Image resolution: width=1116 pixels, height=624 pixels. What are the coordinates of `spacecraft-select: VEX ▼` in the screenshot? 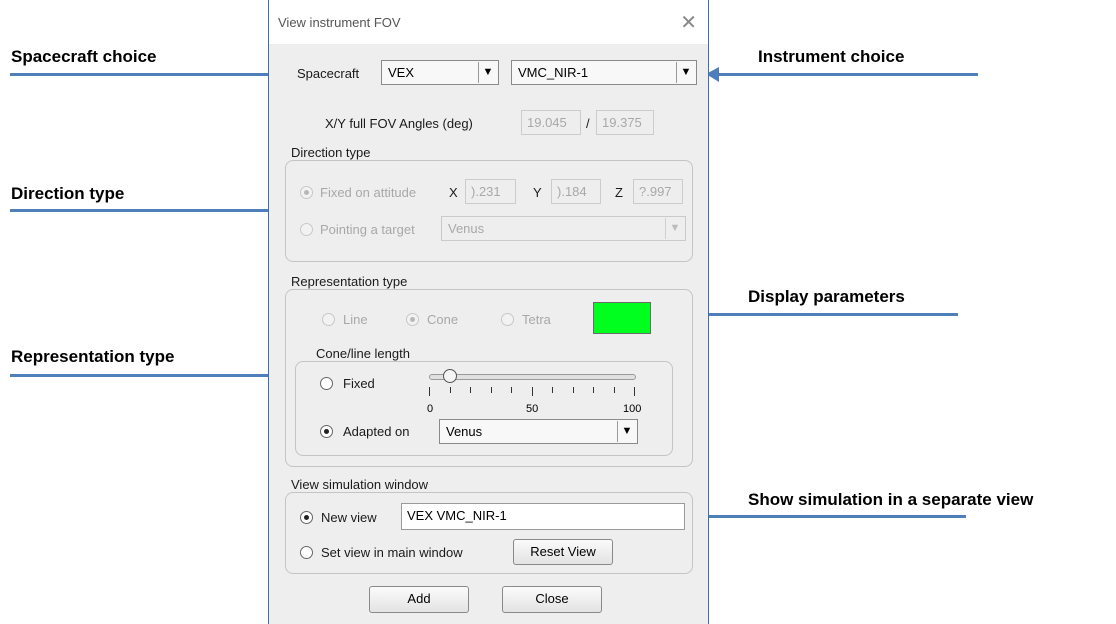 It's located at (440, 72).